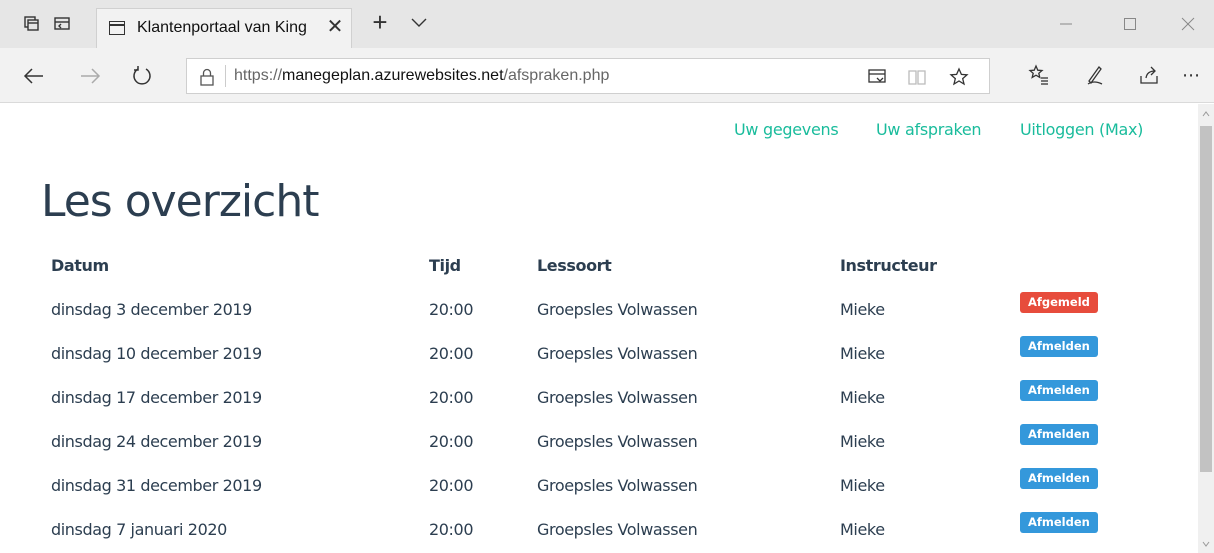 This screenshot has width=1214, height=553. What do you see at coordinates (1206, 114) in the screenshot?
I see `scroll-up-icon` at bounding box center [1206, 114].